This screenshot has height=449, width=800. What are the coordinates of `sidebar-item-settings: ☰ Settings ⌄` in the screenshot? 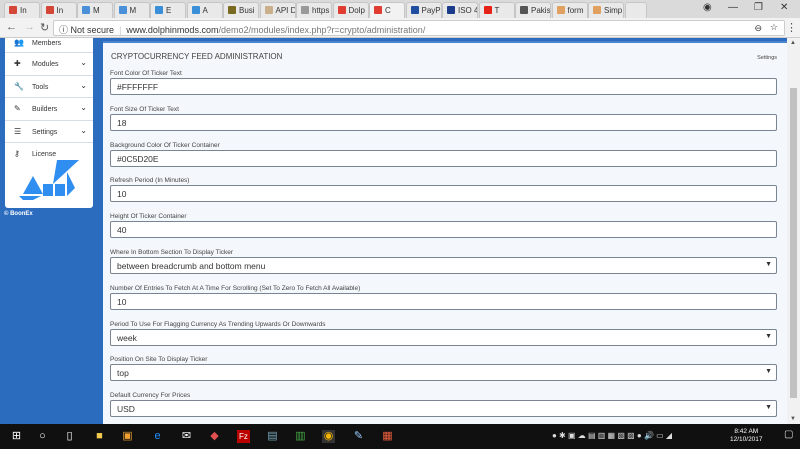 It's located at (49, 132).